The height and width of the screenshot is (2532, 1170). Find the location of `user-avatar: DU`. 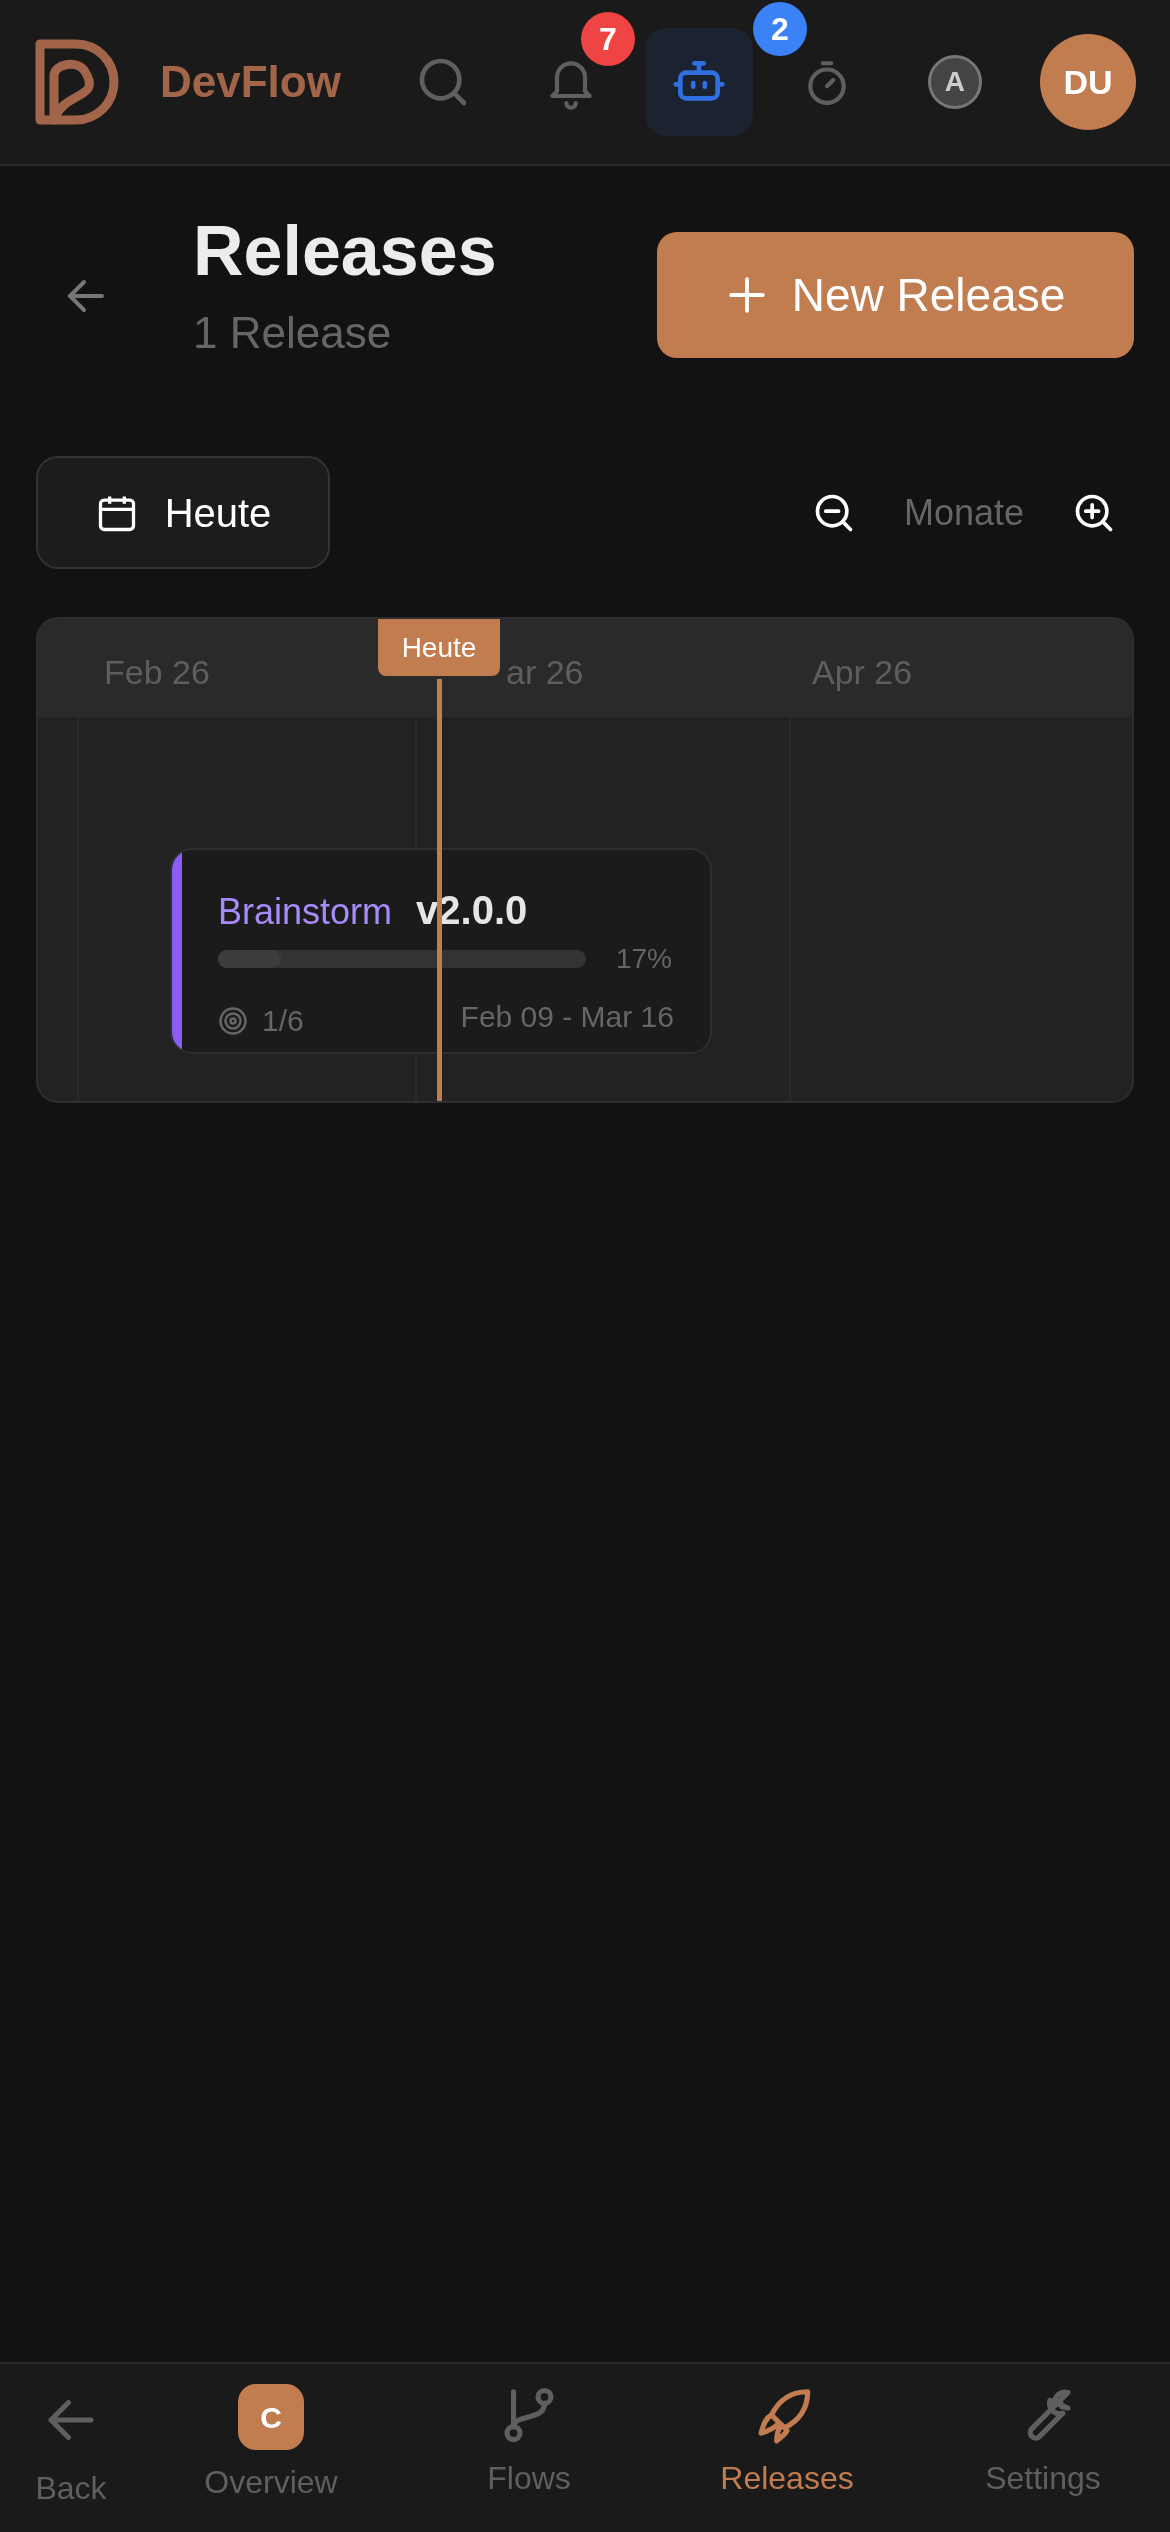

user-avatar: DU is located at coordinates (1088, 82).